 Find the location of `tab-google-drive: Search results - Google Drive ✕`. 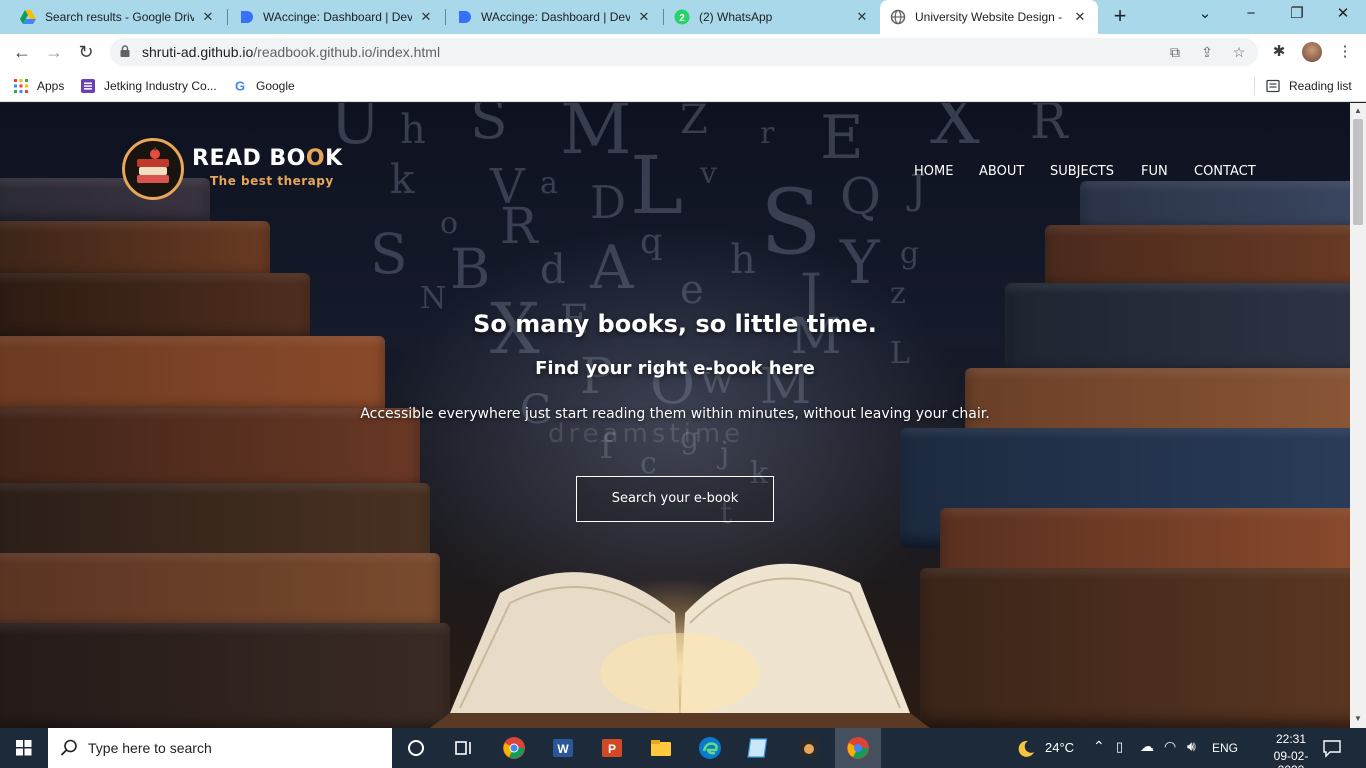

tab-google-drive: Search results - Google Drive ✕ is located at coordinates (118, 17).